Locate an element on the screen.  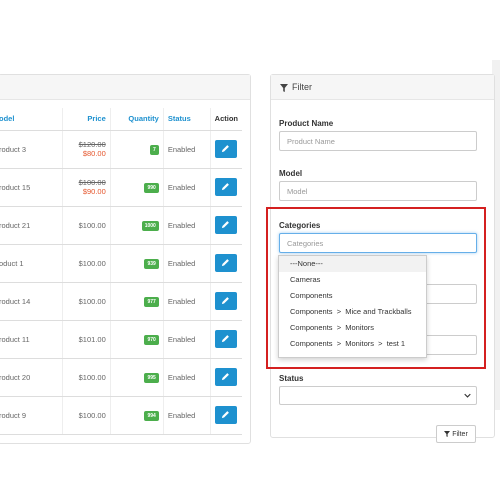
row-model: roduct 14 is located at coordinates (32, 301).